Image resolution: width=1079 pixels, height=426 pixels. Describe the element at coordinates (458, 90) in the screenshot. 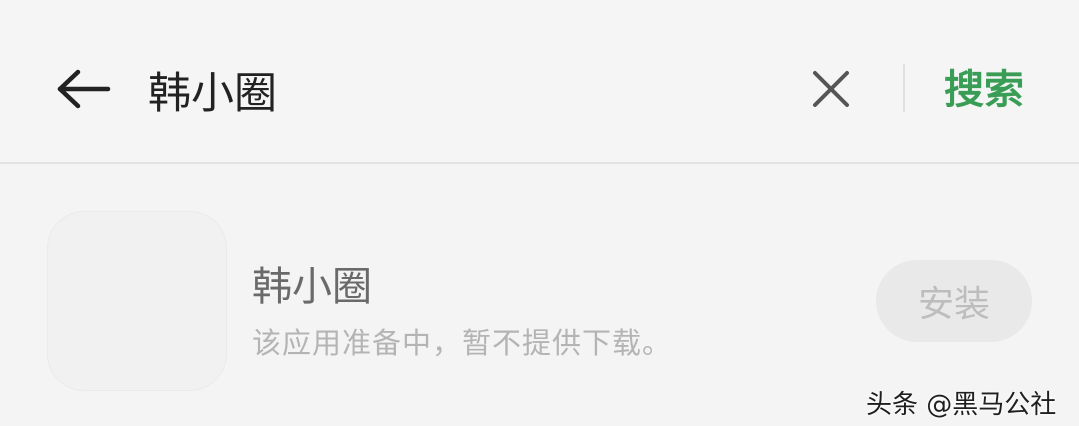

I see `search-input` at that location.